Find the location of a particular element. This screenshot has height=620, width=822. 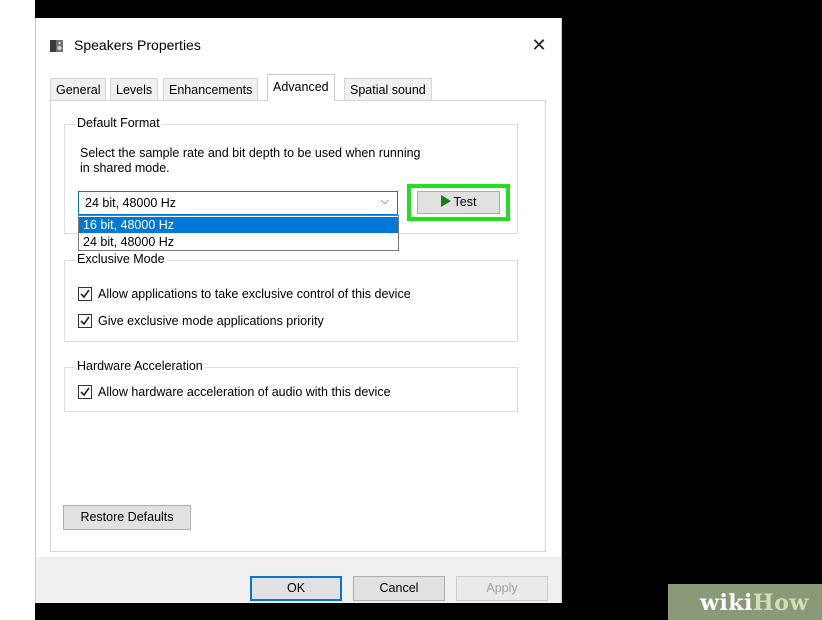

close-icon: ✕ is located at coordinates (539, 45).